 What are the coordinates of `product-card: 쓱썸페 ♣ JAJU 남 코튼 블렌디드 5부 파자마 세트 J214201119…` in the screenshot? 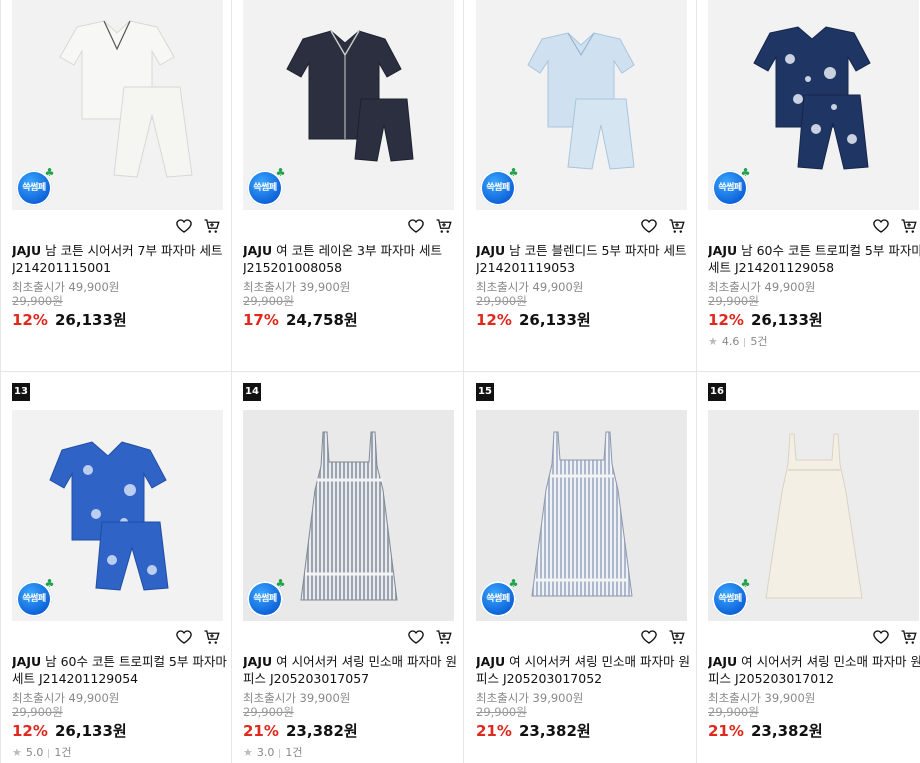 It's located at (581, 185).